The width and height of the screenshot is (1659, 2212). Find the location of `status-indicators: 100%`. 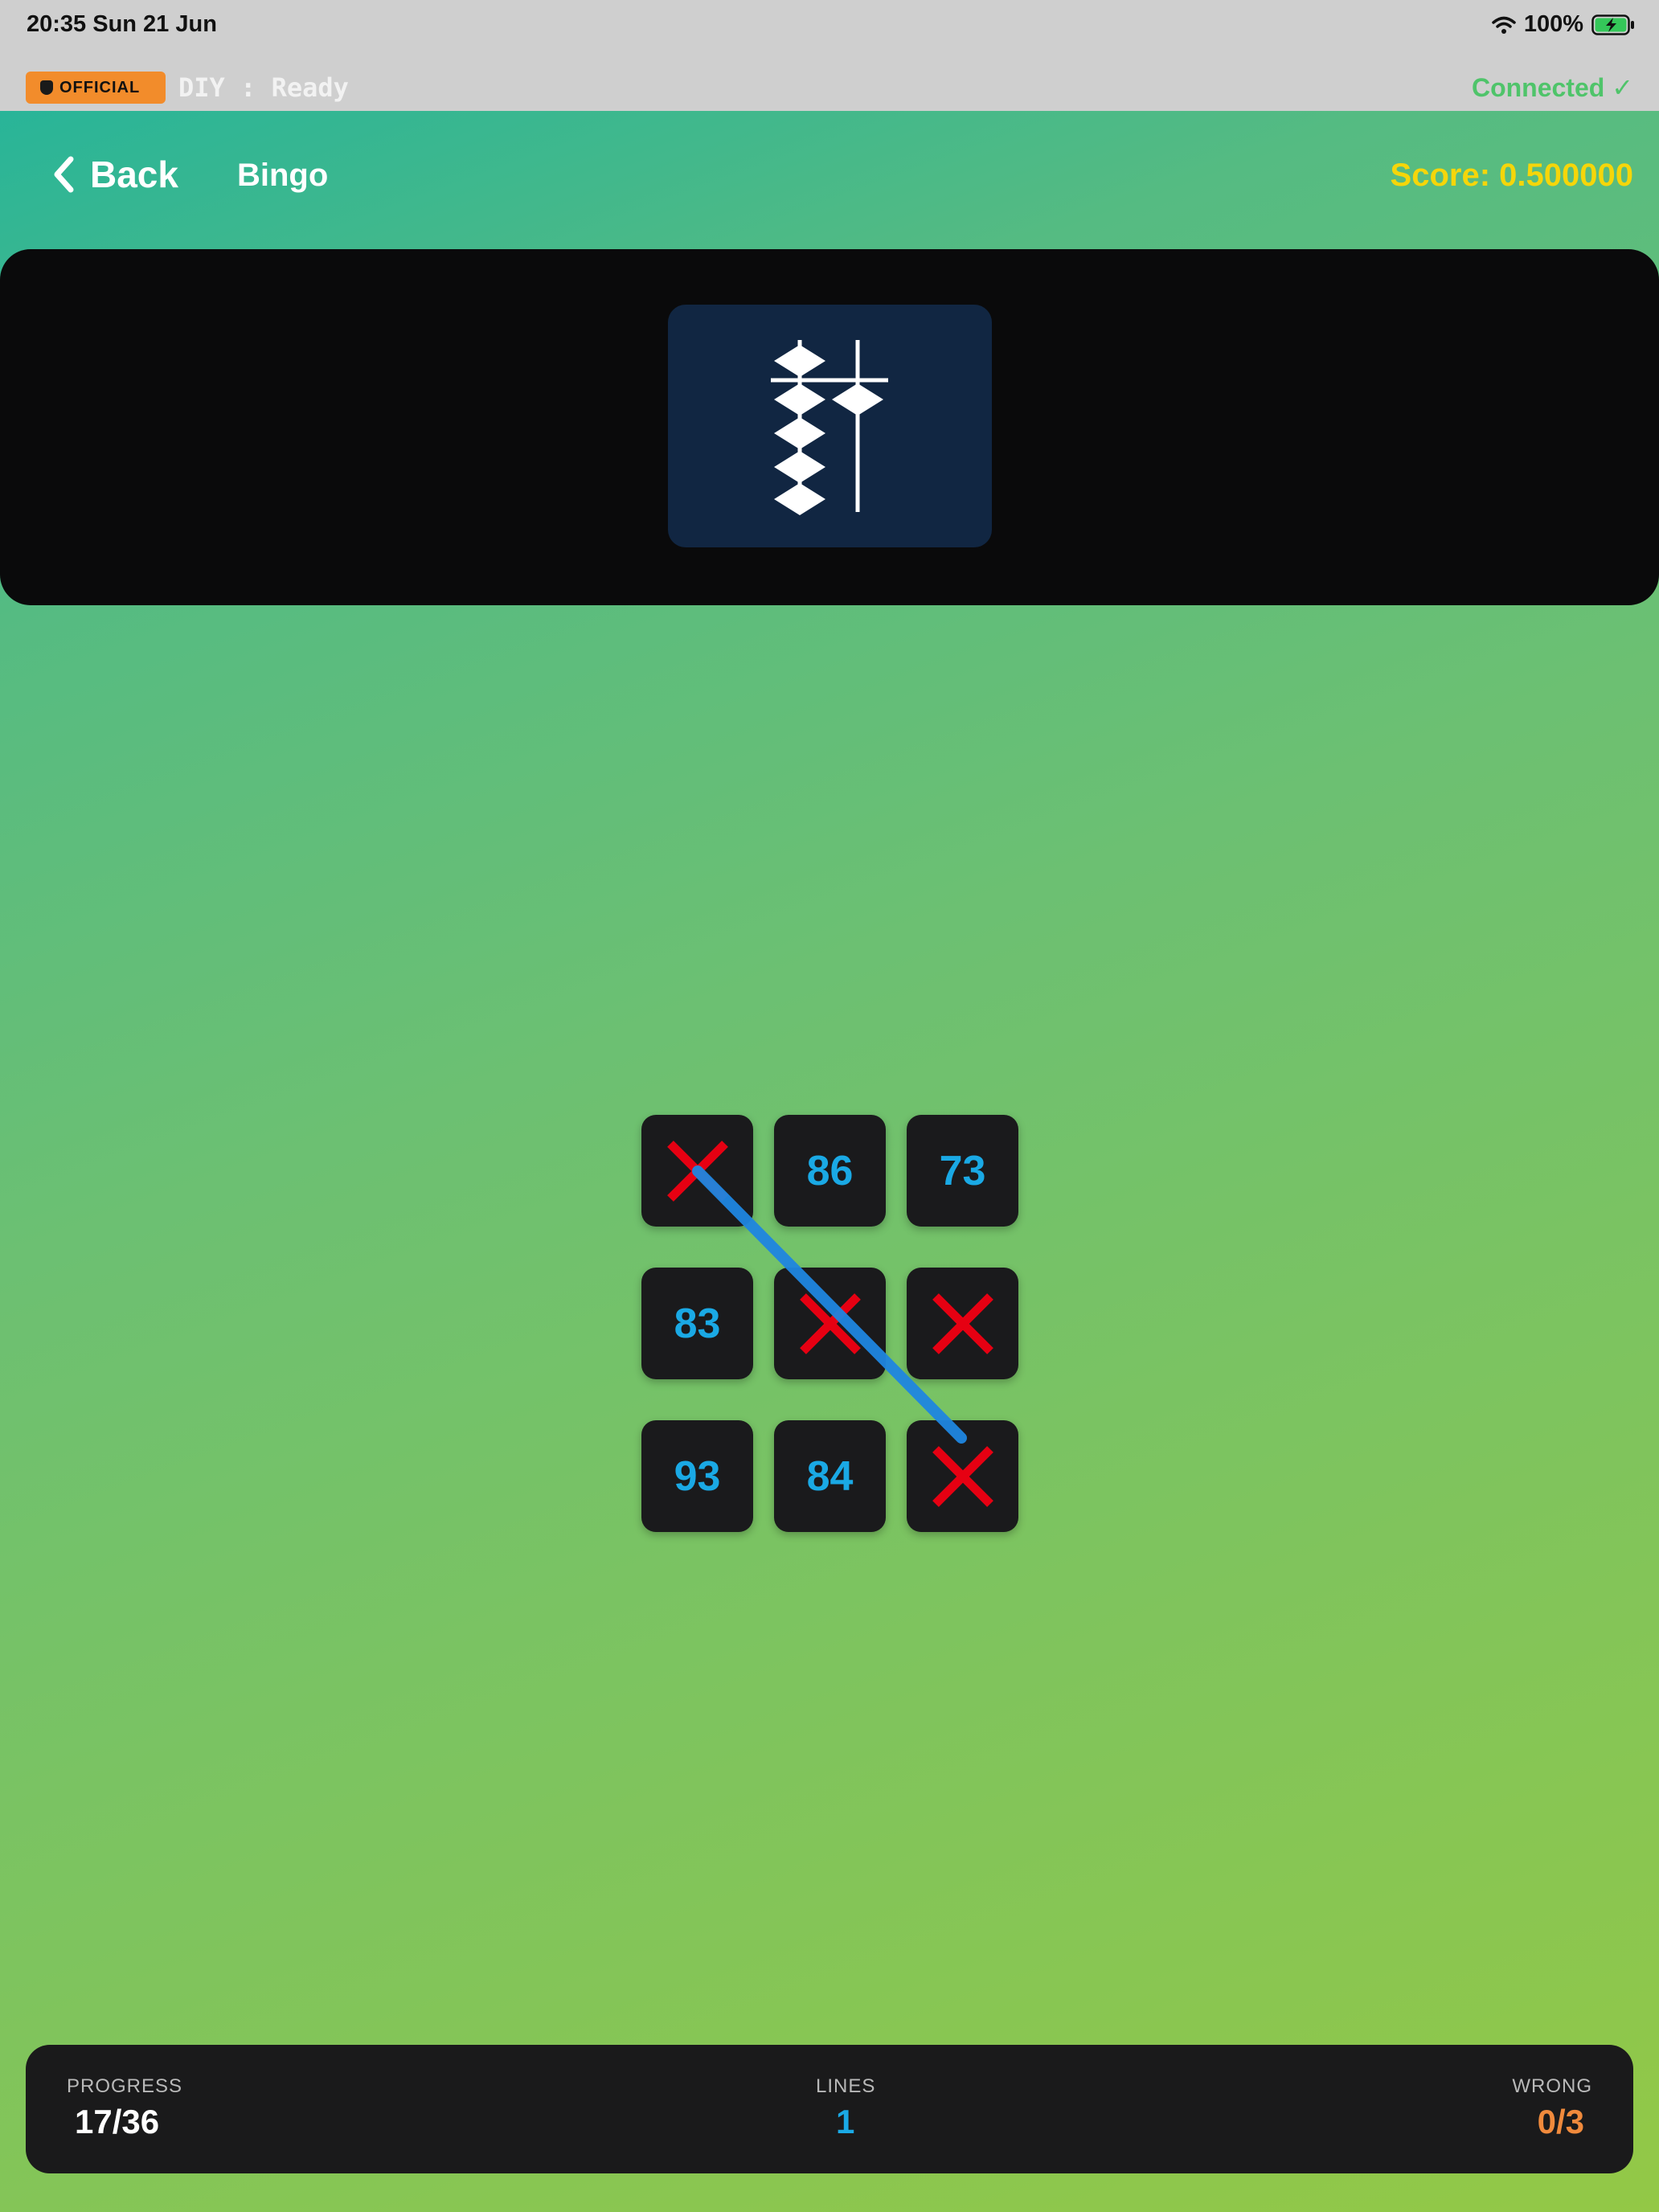

status-indicators: 100% is located at coordinates (1563, 24).